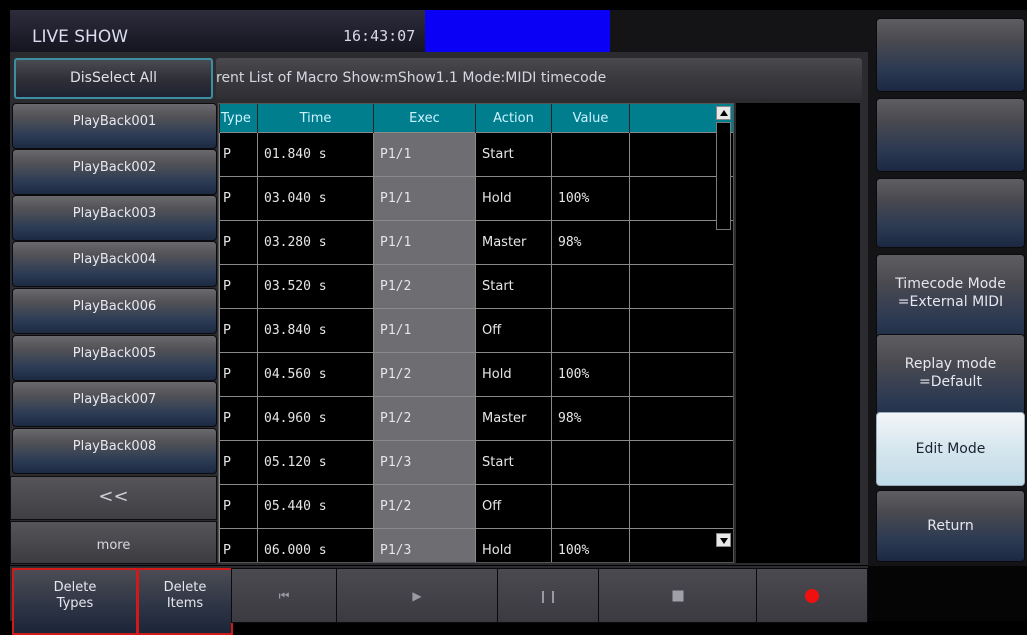  Describe the element at coordinates (113, 498) in the screenshot. I see `previous-page-button: <<` at that location.